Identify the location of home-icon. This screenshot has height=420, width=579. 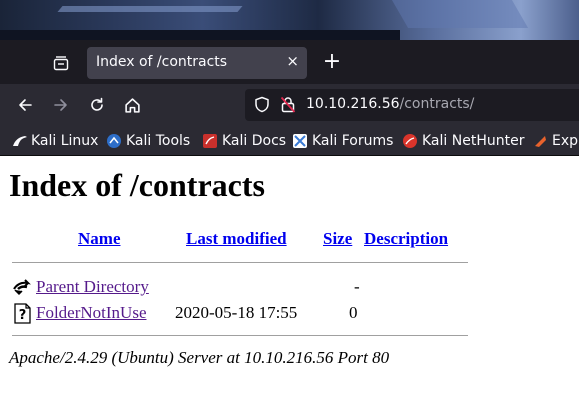
(132, 105).